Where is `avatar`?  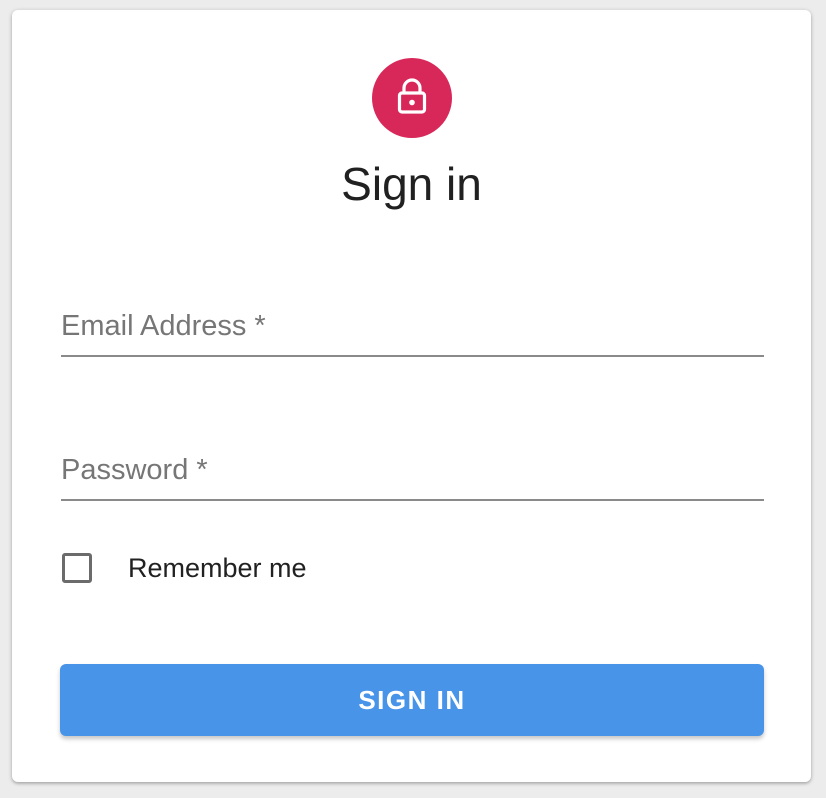
avatar is located at coordinates (412, 98).